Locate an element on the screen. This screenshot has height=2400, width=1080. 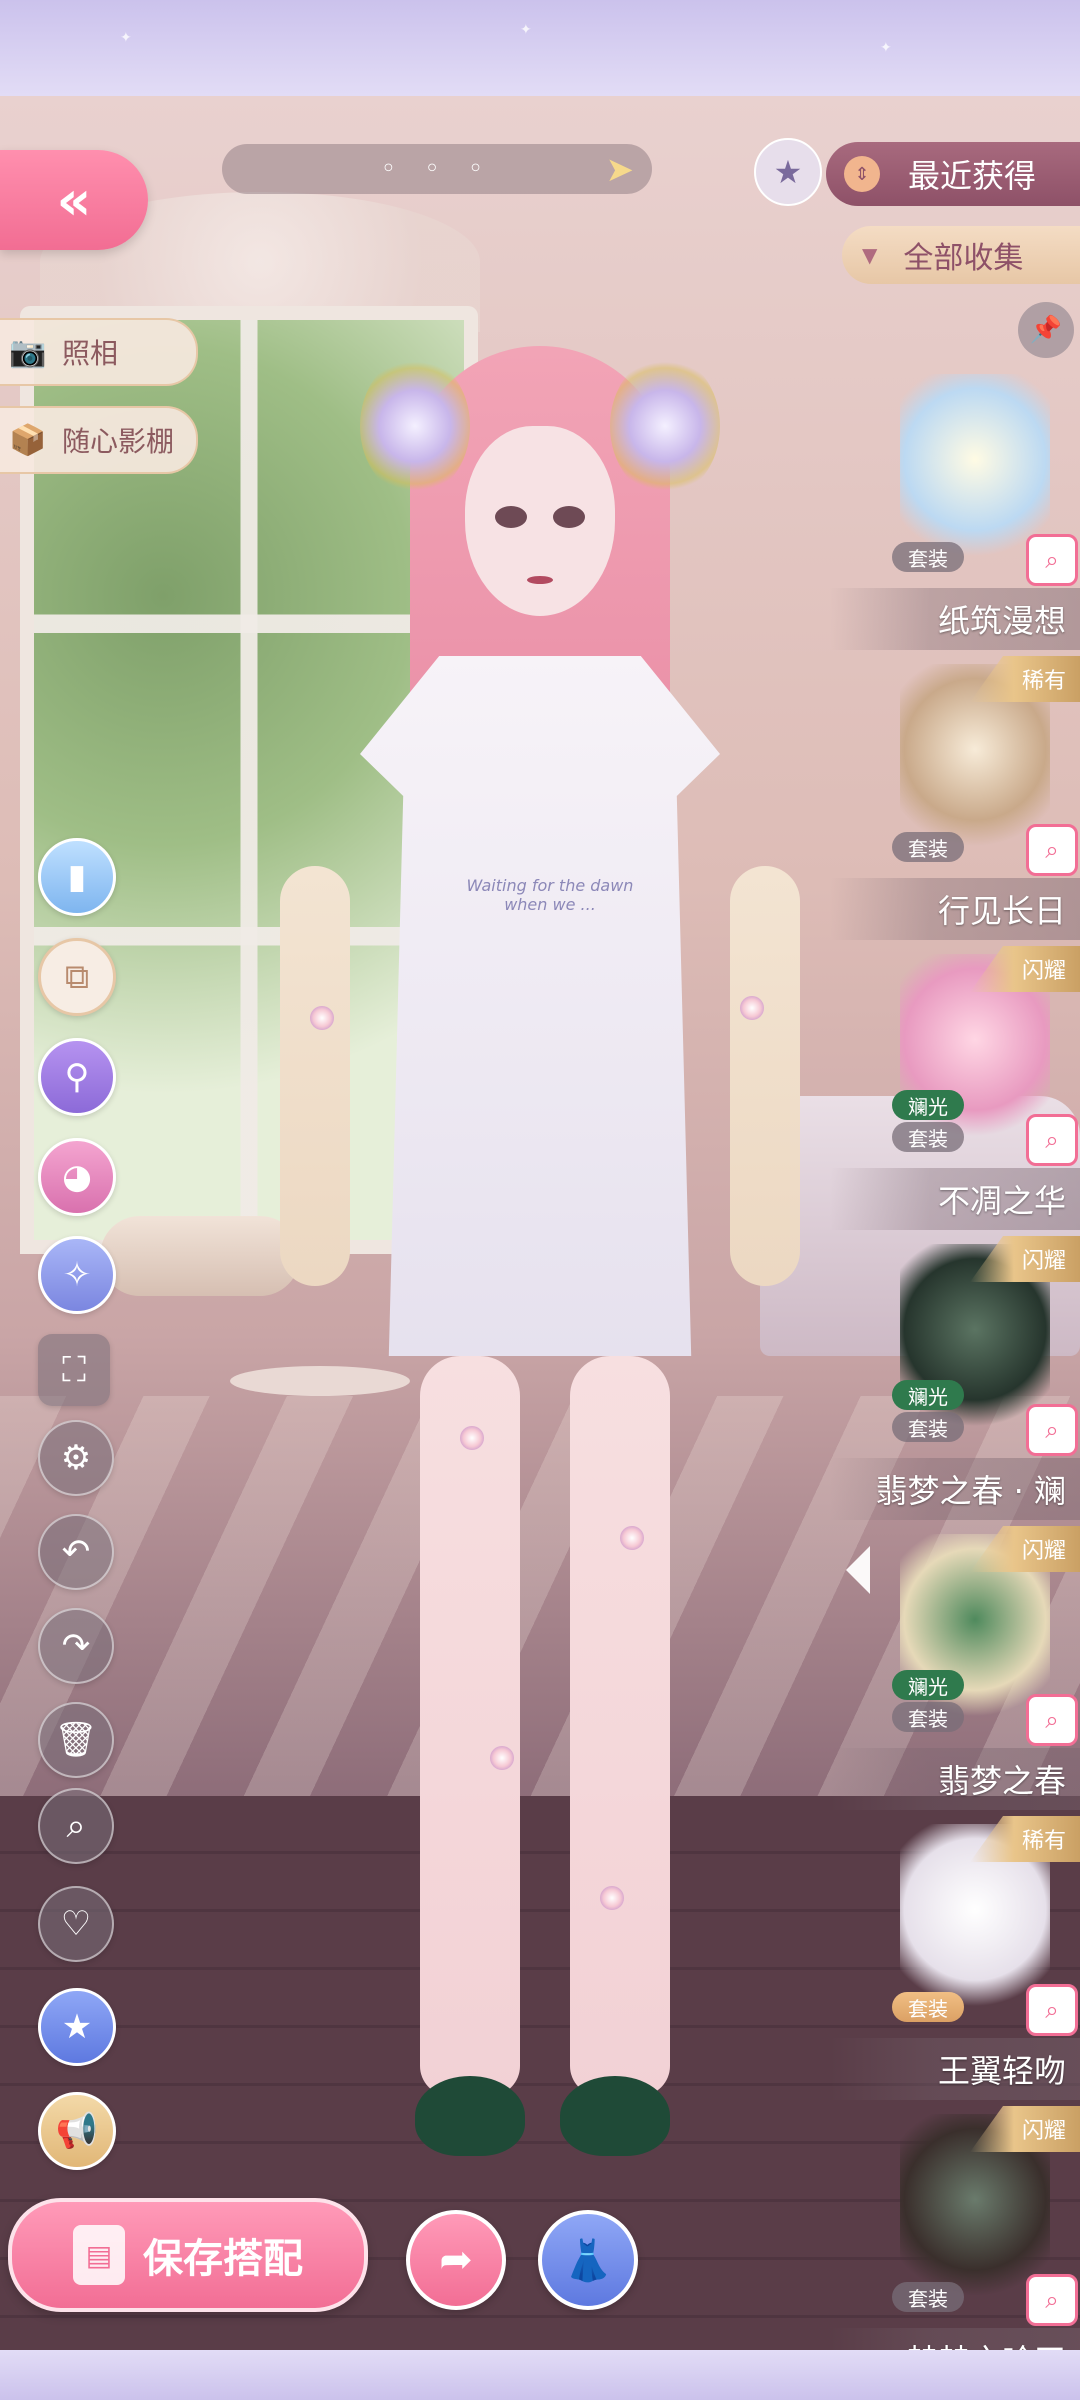
outfit-detail-button: 👗 is located at coordinates (588, 2260).